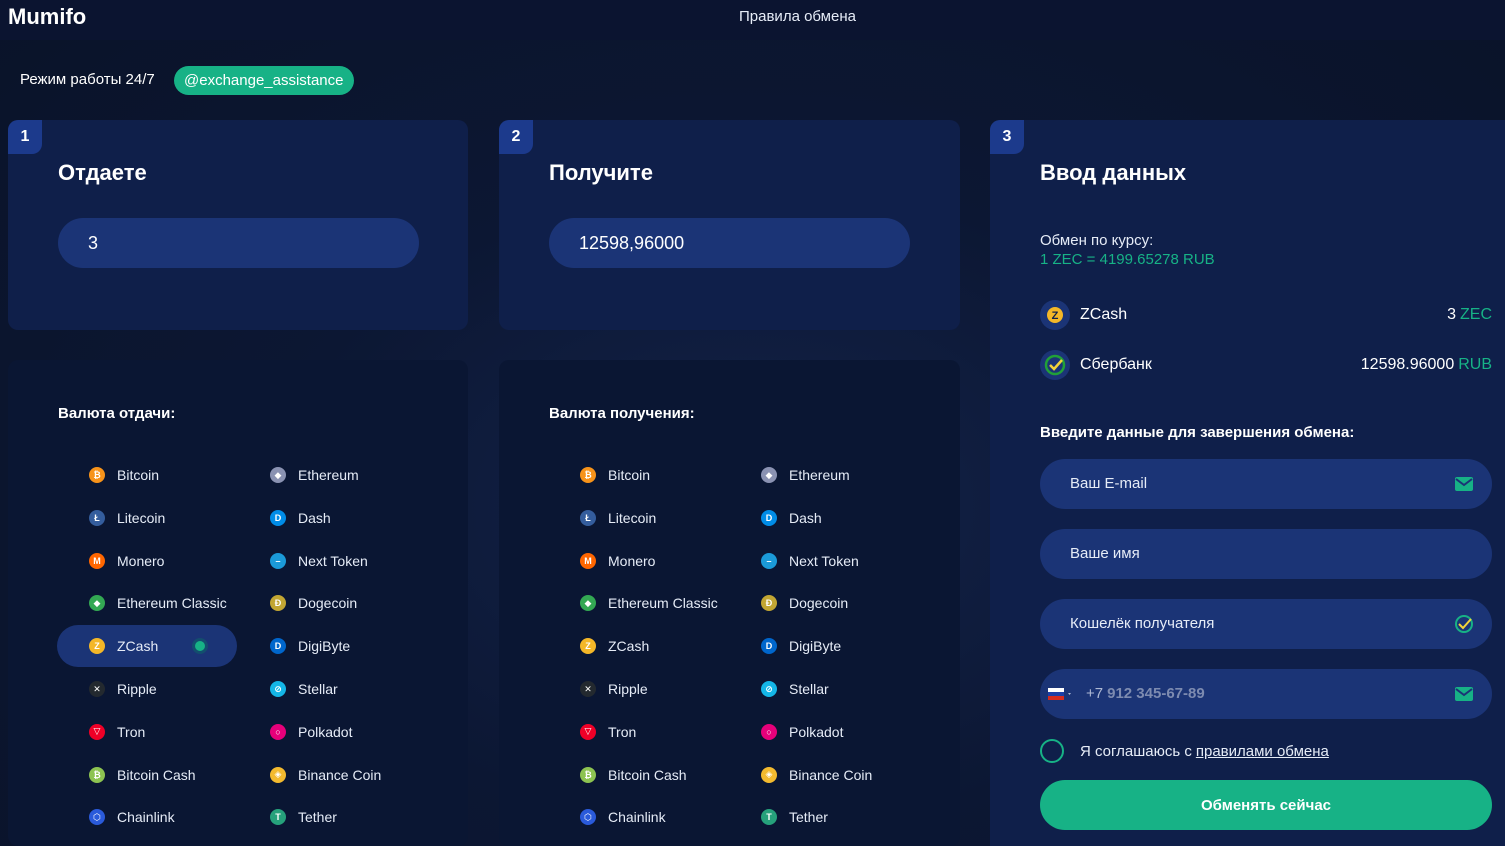  I want to click on give-currency-next-token: – Next Token, so click(328, 561).